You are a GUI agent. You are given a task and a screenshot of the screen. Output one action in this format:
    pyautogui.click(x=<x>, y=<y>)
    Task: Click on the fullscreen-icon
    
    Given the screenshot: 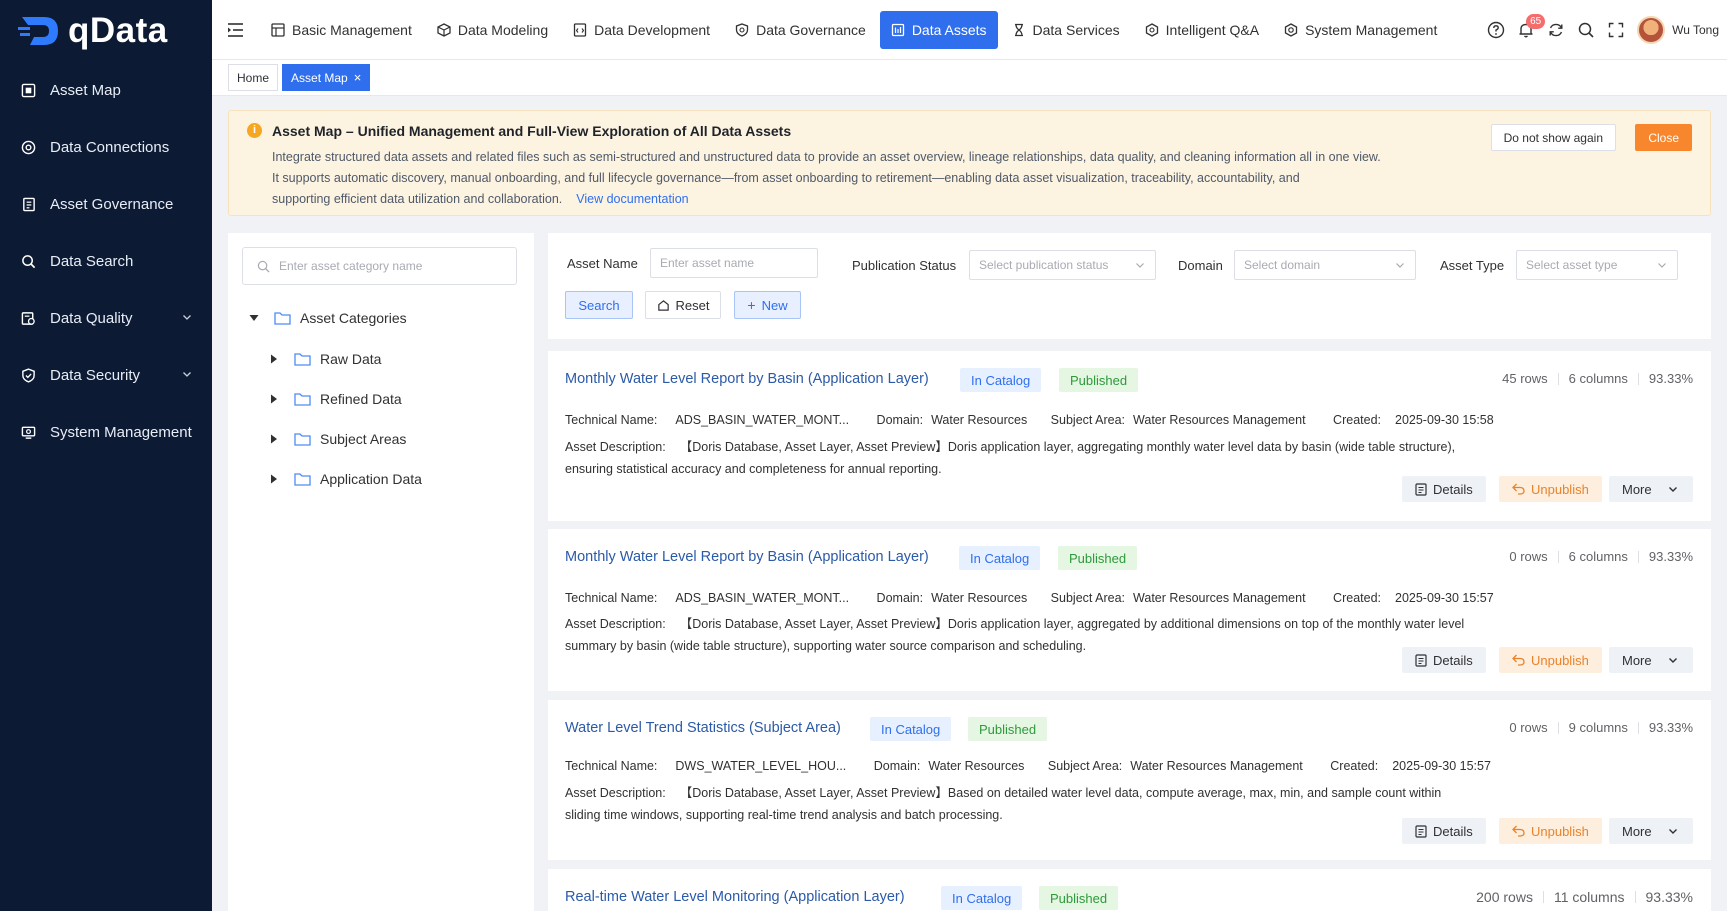 What is the action you would take?
    pyautogui.click(x=1616, y=30)
    